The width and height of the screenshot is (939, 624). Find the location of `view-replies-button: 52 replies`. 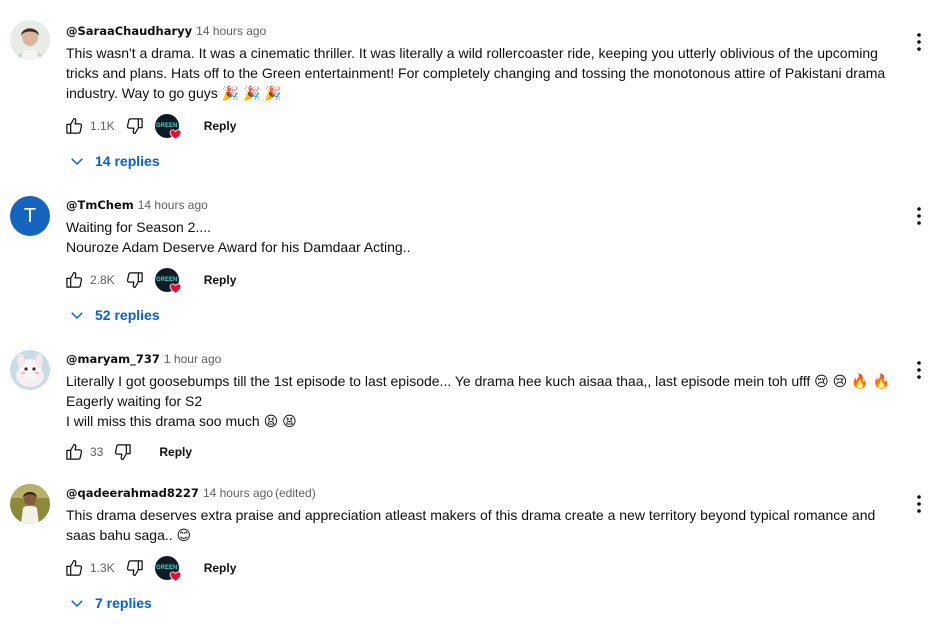

view-replies-button: 52 replies is located at coordinates (114, 315).